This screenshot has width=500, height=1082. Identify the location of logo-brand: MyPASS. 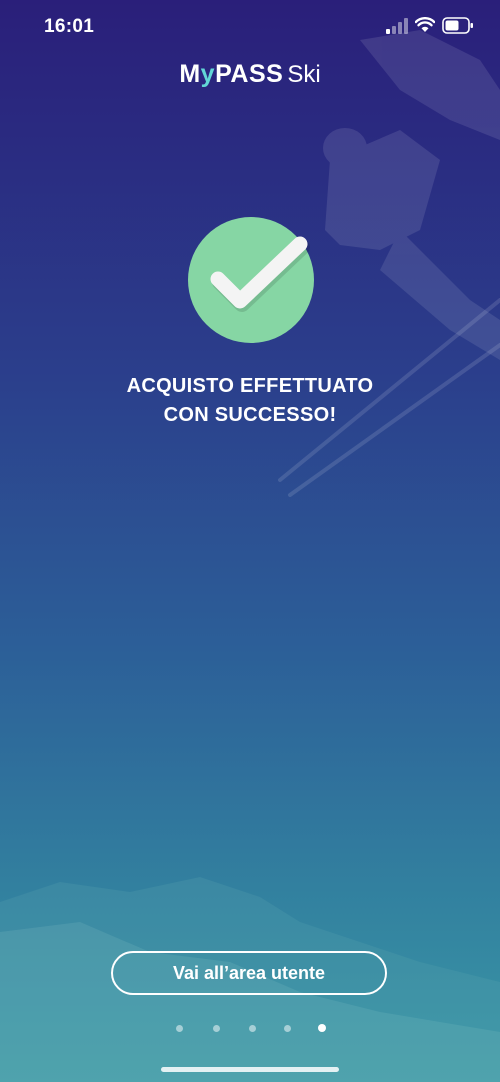
(231, 74).